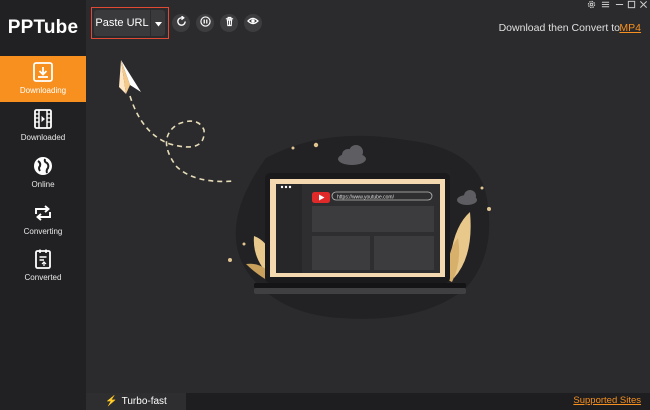 The width and height of the screenshot is (650, 410). I want to click on paste-url-button: Paste URL, so click(122, 23).